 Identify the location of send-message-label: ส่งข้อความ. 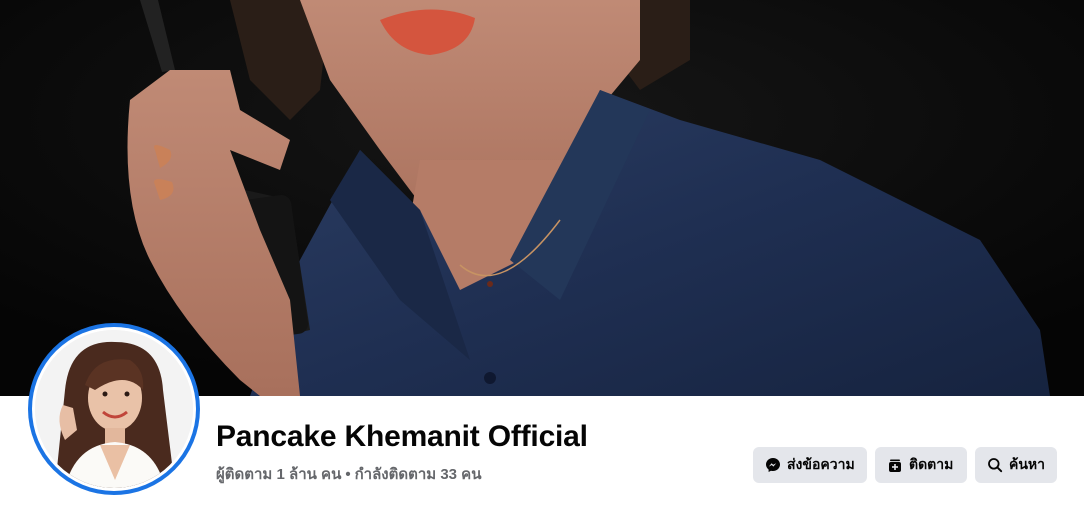
(821, 464).